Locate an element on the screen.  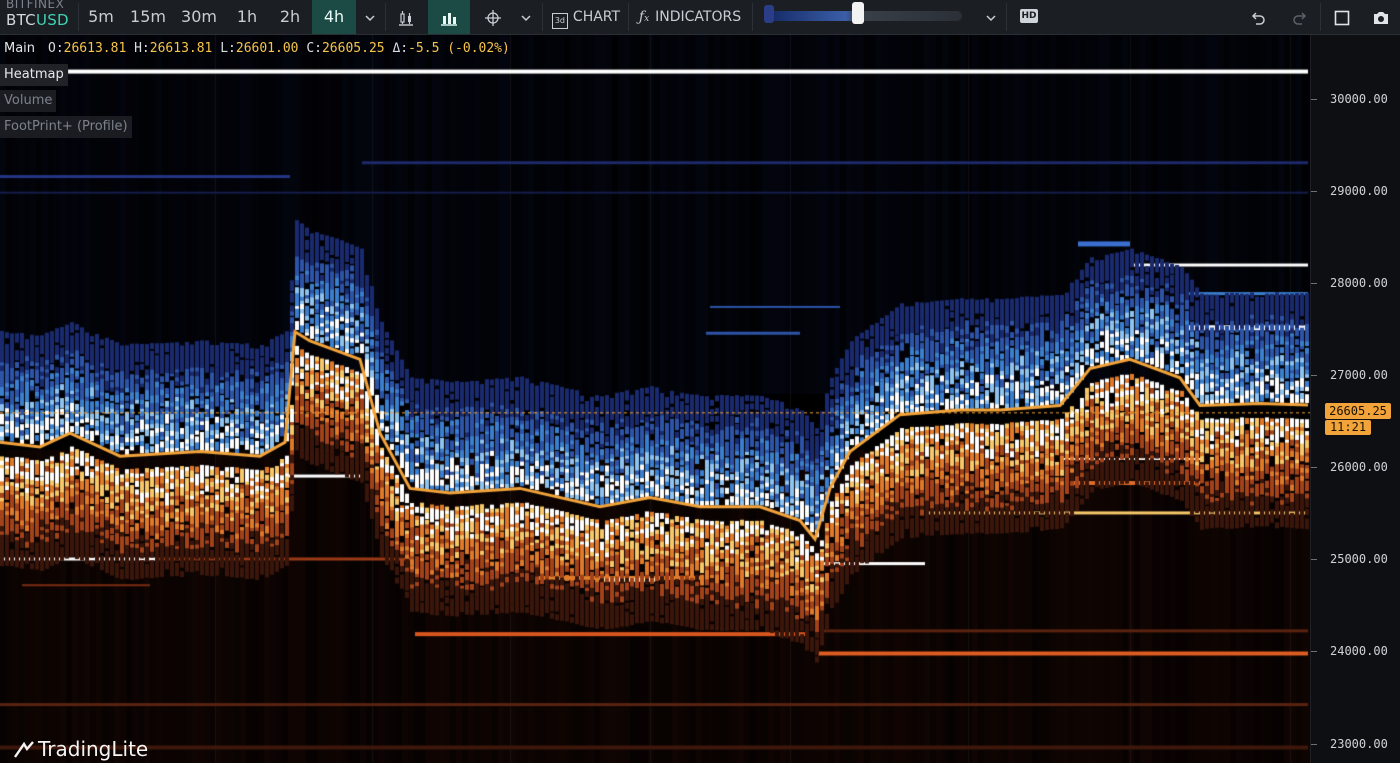
undo-button is located at coordinates (1258, 17).